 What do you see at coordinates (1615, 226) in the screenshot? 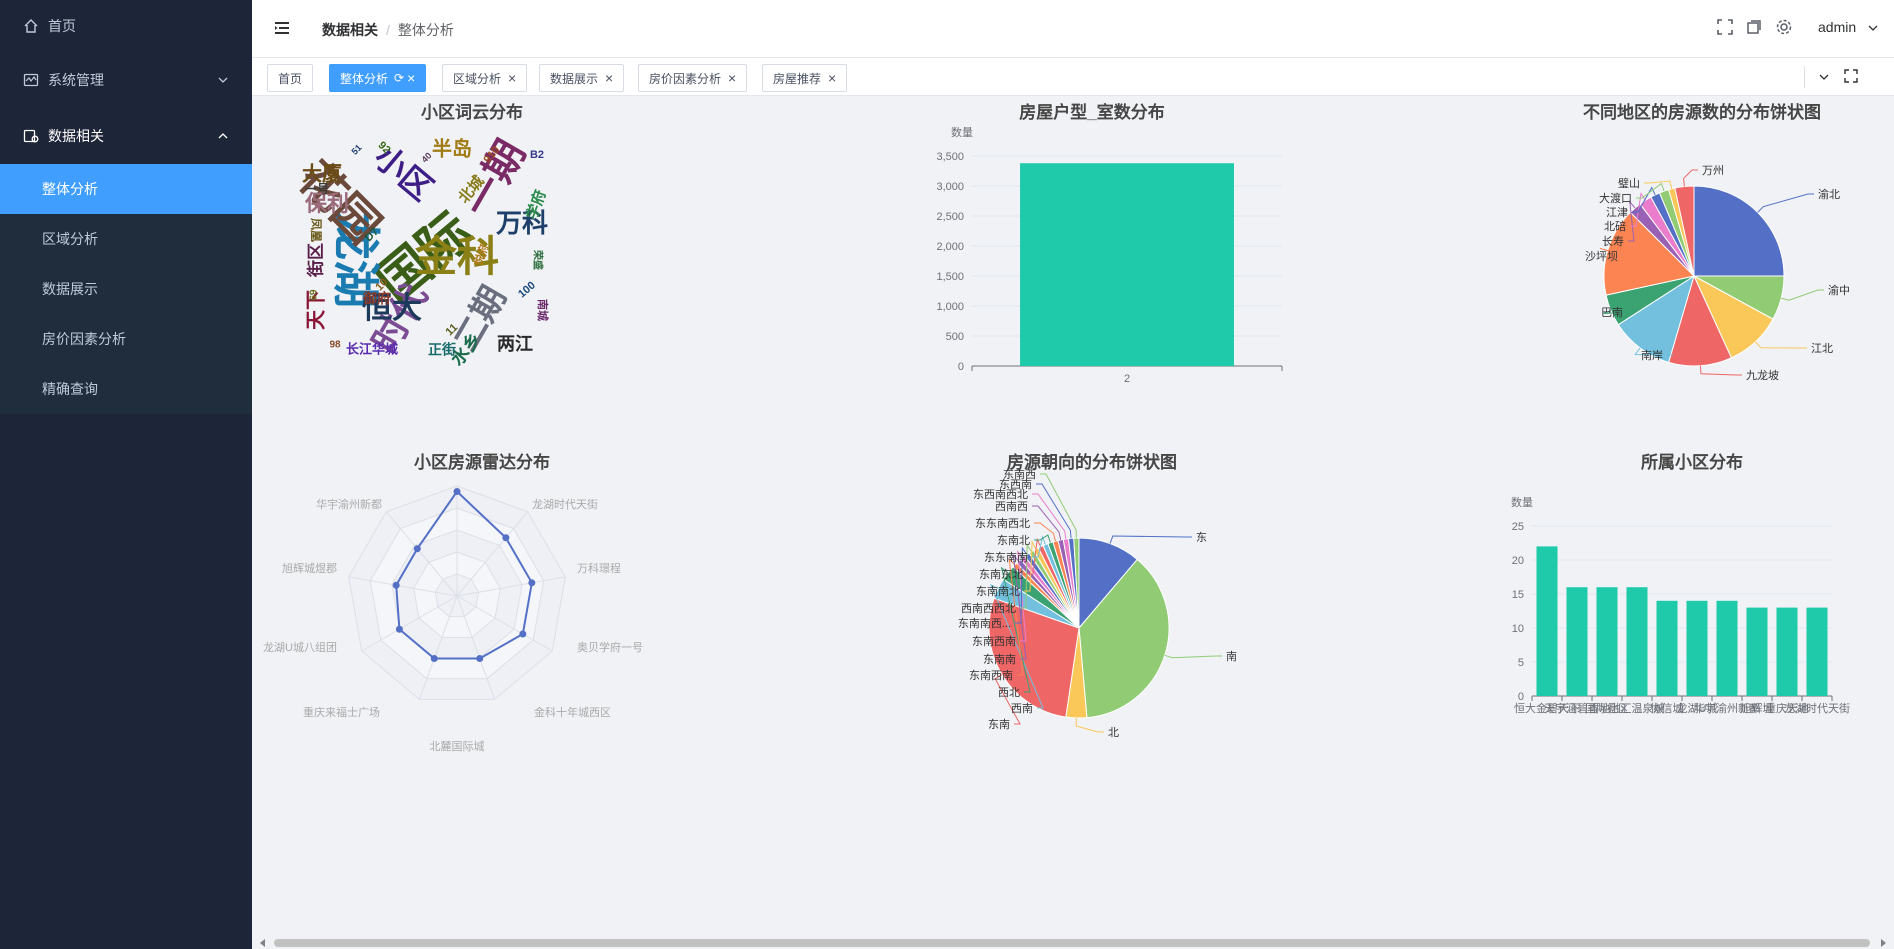
I see `pie-label: 北碚` at bounding box center [1615, 226].